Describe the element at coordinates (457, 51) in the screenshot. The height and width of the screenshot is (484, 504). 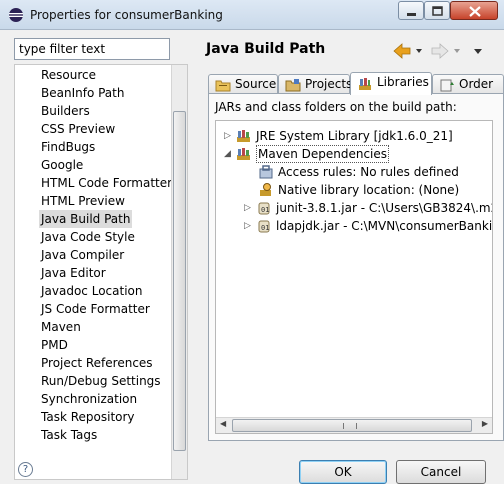
I see `forward-menu-chevron-icon` at that location.